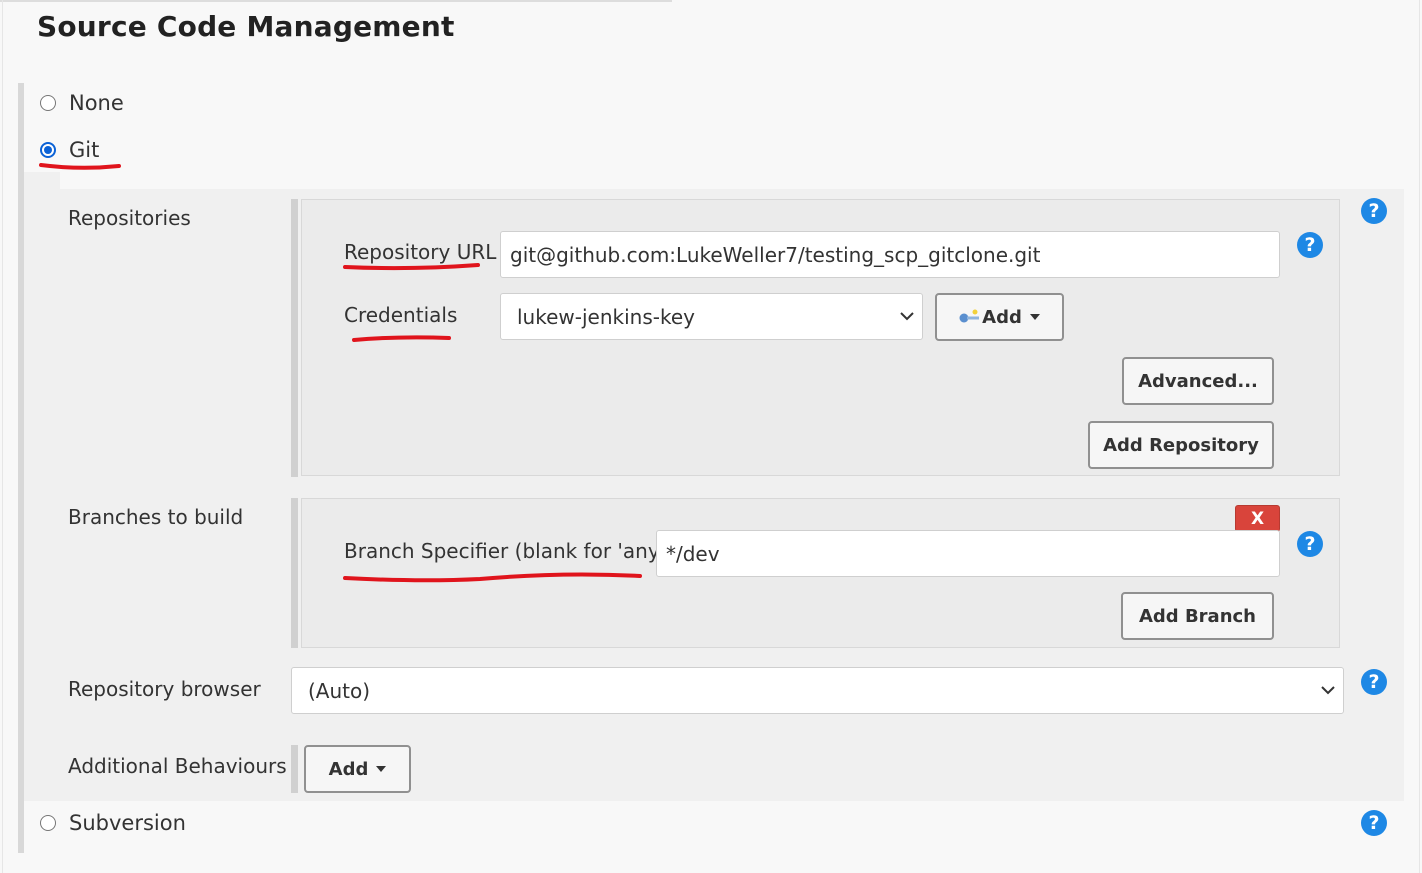  I want to click on annotation-git-underline, so click(80, 166).